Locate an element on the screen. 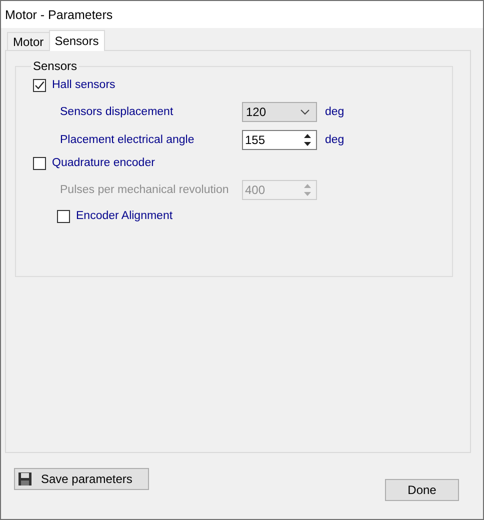  window-title: Motor - Parameters is located at coordinates (59, 15).